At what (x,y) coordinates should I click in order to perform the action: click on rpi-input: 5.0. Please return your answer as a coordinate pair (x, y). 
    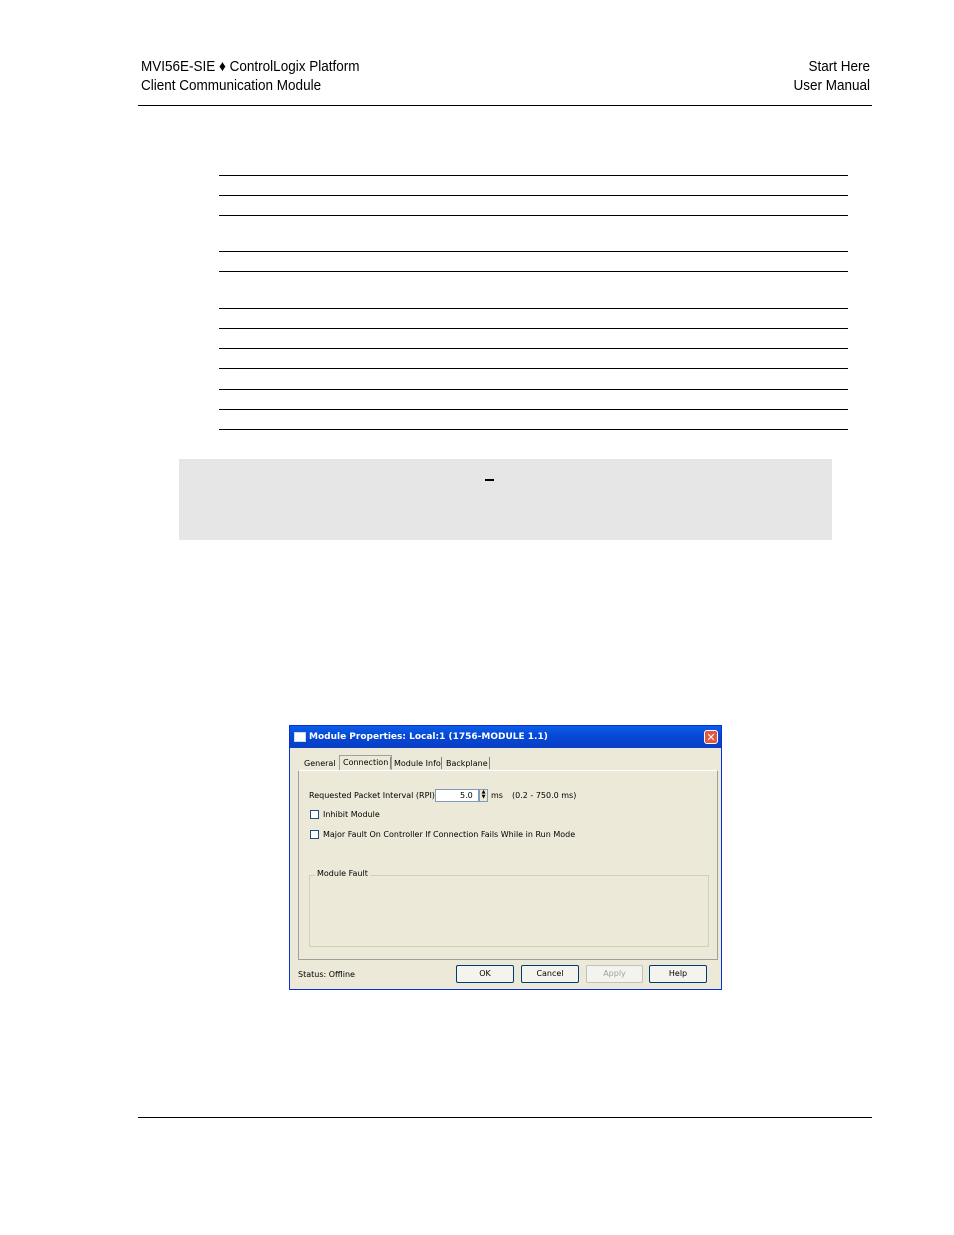
    Looking at the image, I should click on (457, 795).